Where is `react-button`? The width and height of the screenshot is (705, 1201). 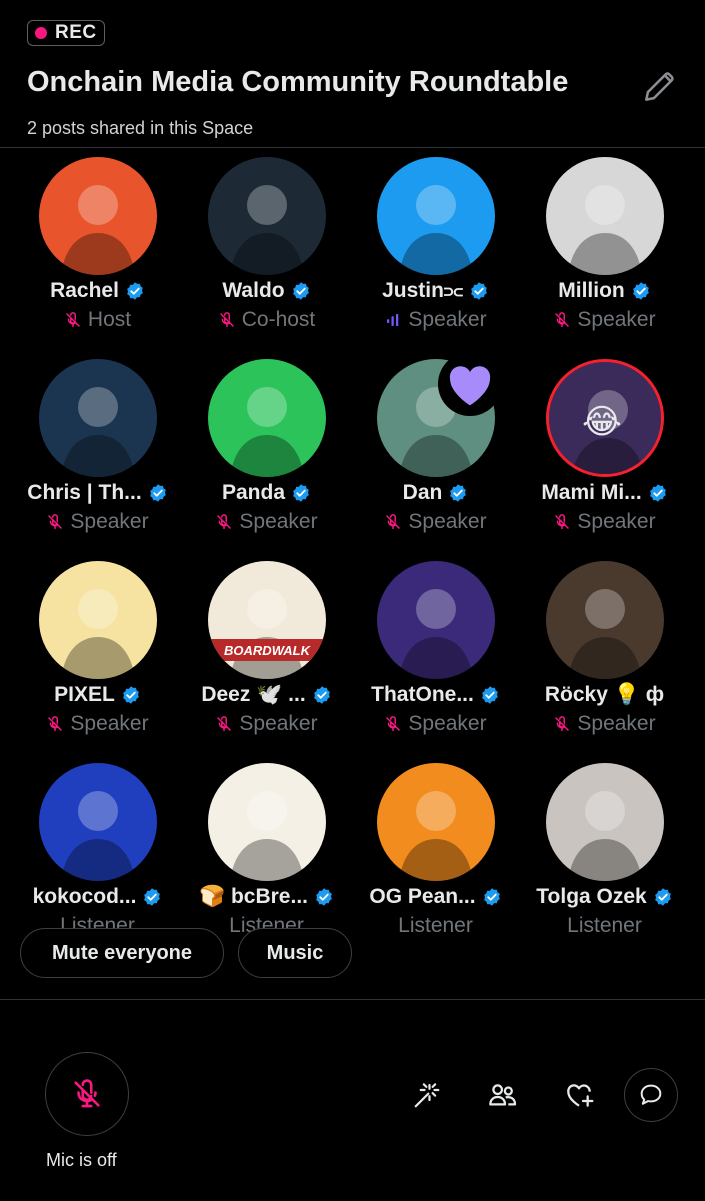 react-button is located at coordinates (579, 1095).